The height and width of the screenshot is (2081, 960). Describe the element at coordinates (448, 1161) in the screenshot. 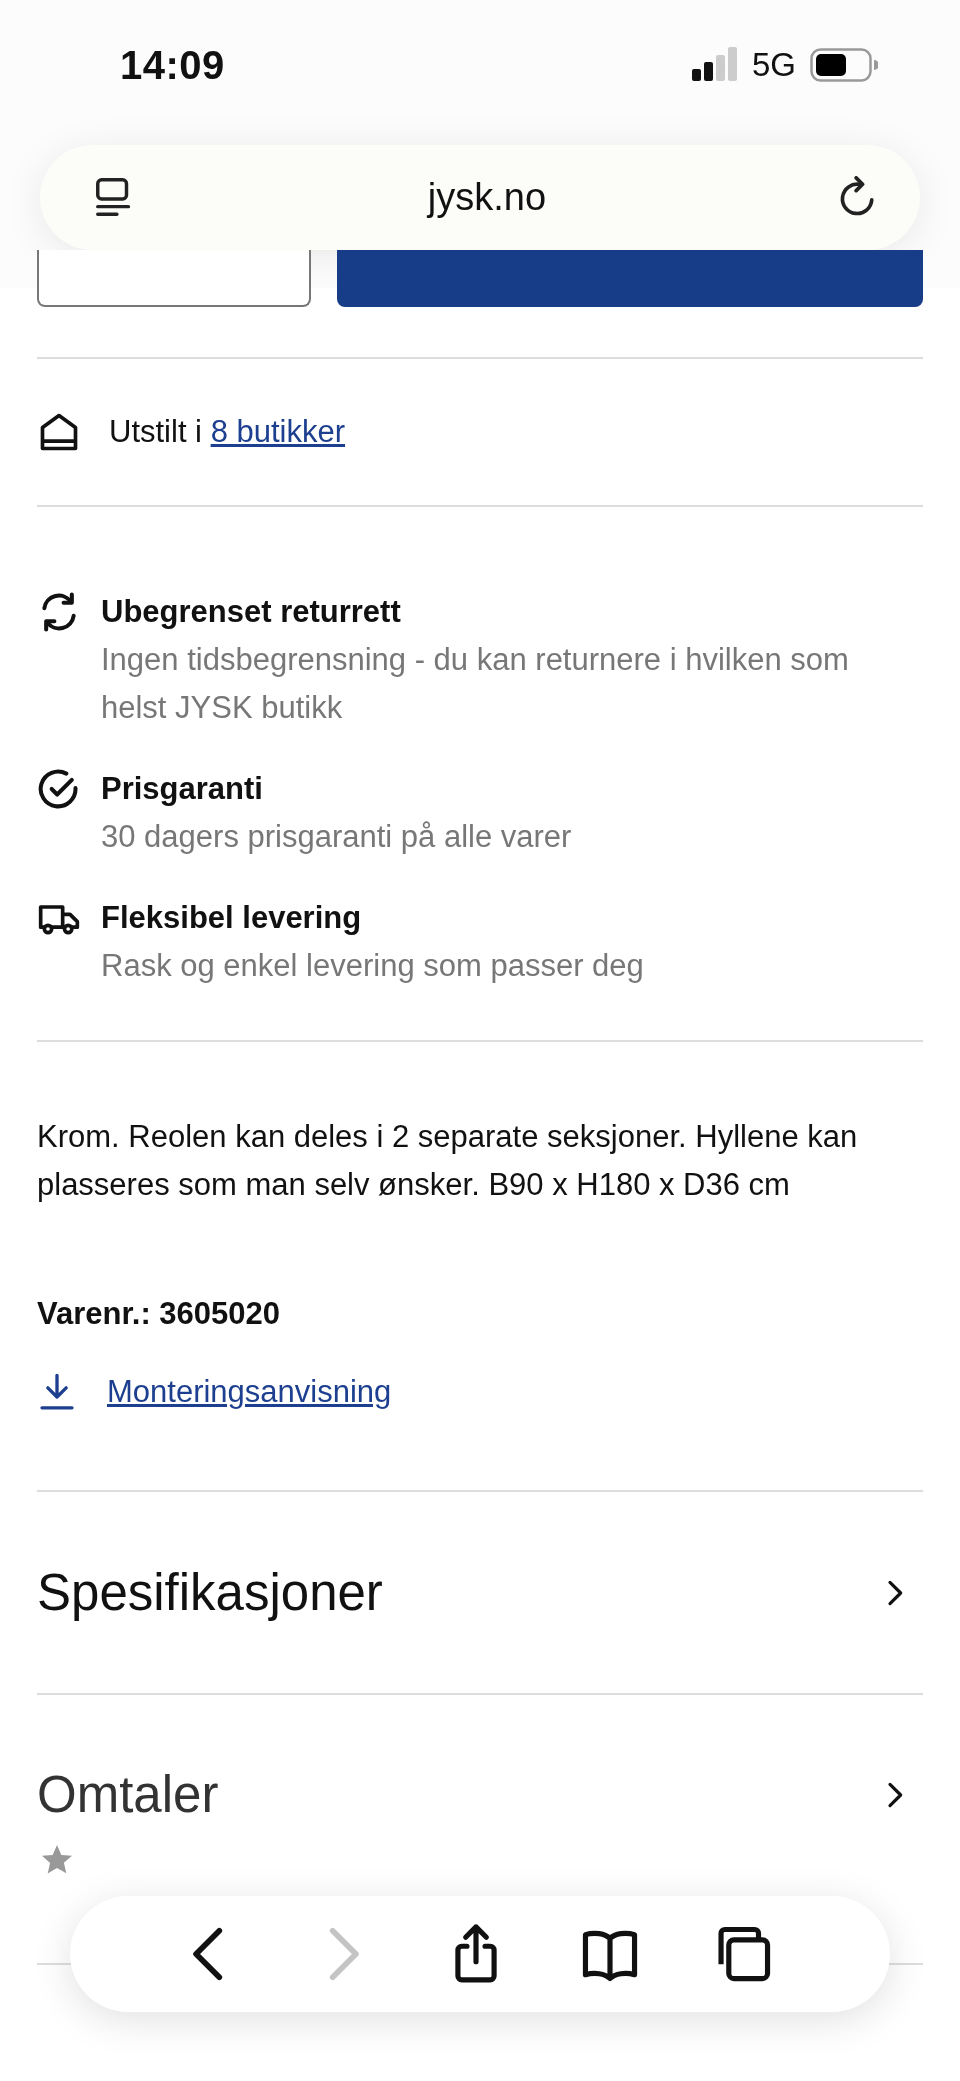

I see `product-description: Krom. Reolen kan deles i 2 separate seksjoner. Hyllene kan plasseres som man selv ønsker. B90 x H180 x D36 cm` at that location.